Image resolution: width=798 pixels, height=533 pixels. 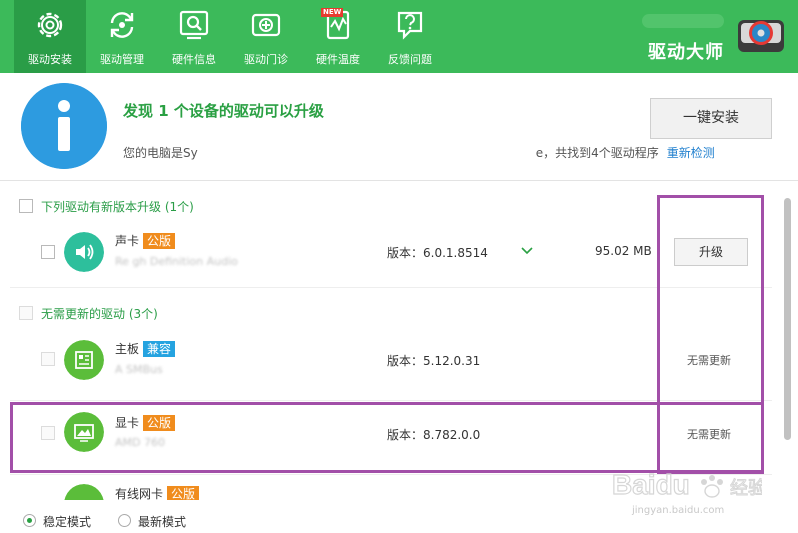 I want to click on refresh-icon, so click(x=122, y=25).